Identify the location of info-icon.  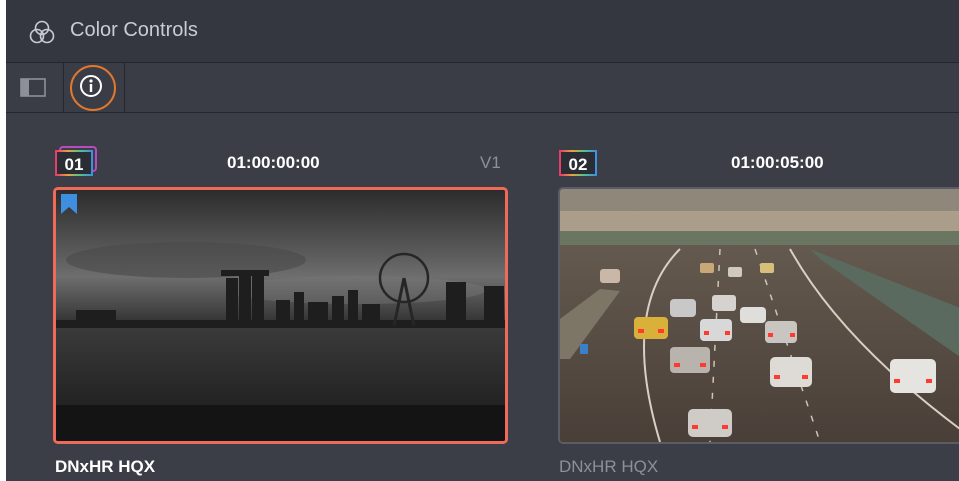
(91, 86).